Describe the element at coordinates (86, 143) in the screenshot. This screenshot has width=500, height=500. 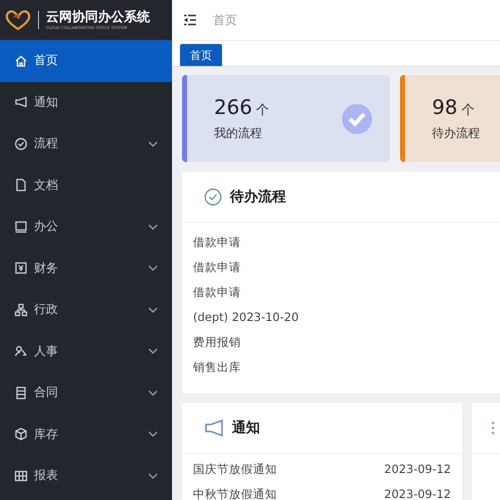
I see `menu-item: 流程` at that location.